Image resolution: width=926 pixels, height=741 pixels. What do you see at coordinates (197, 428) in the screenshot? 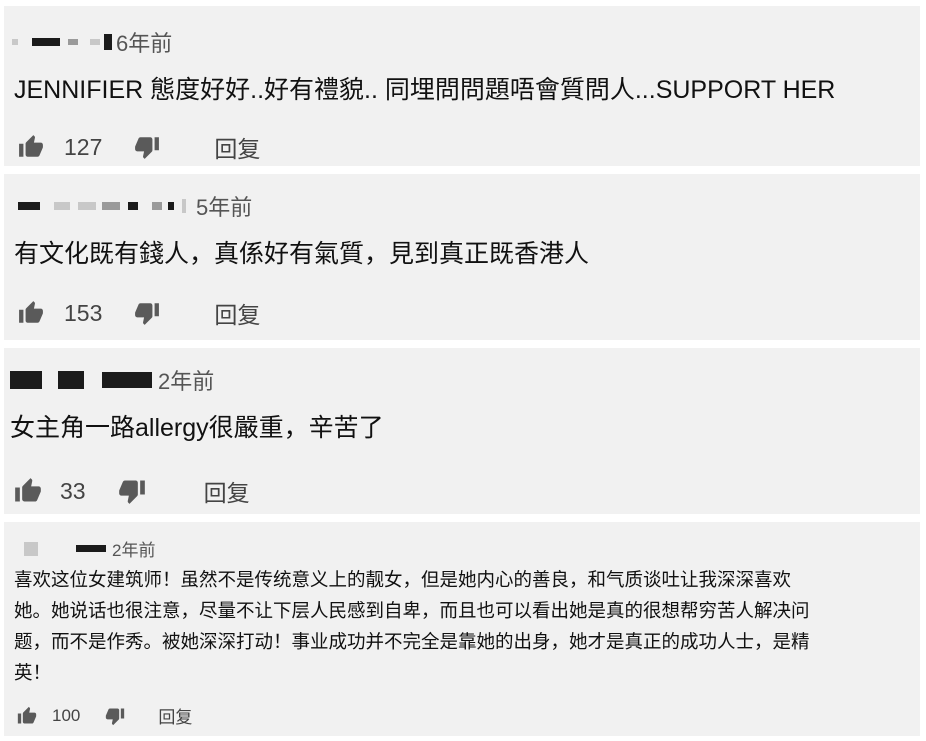
I see `comment-text: 女主角一路allergy很嚴重，辛苦了` at bounding box center [197, 428].